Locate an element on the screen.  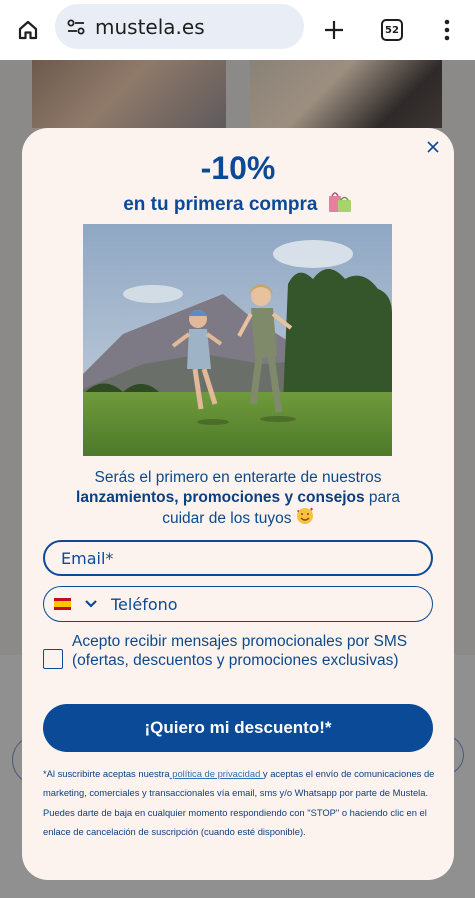
url-text: mustela.es is located at coordinates (150, 26).